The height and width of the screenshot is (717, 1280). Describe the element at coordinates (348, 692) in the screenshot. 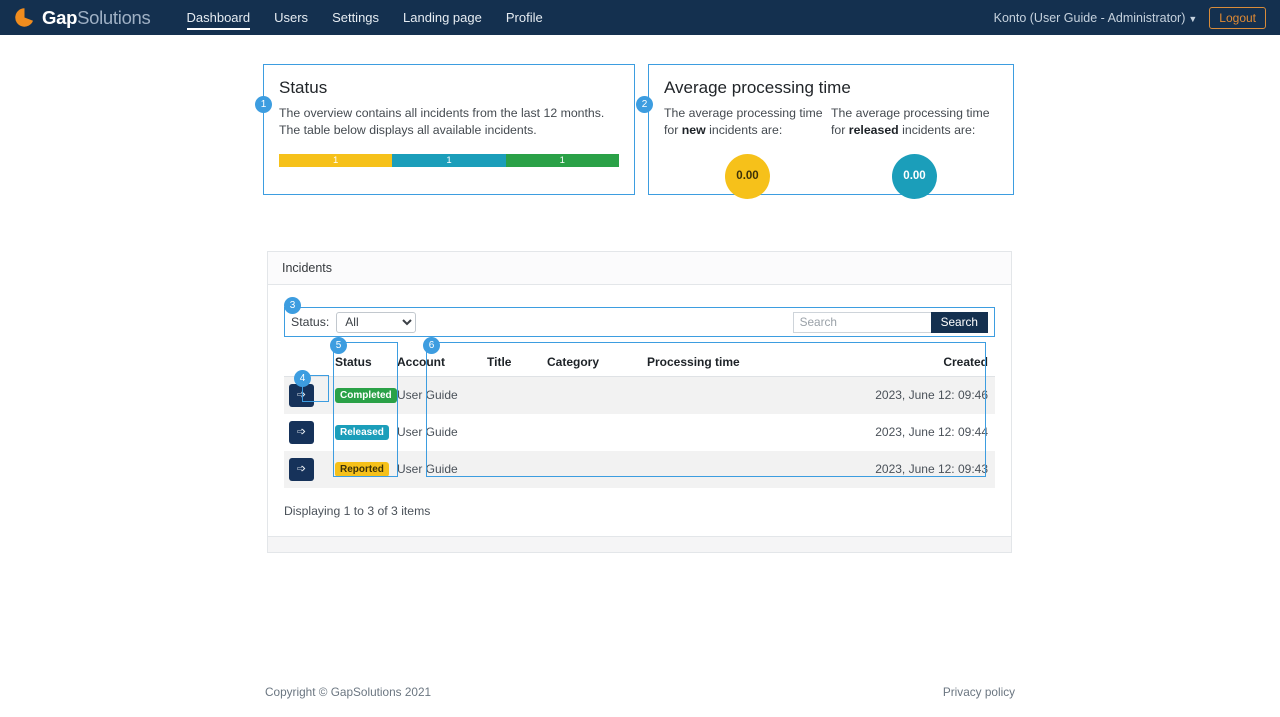

I see `footer-copyright: Copyright © GapSolutions 2021` at that location.